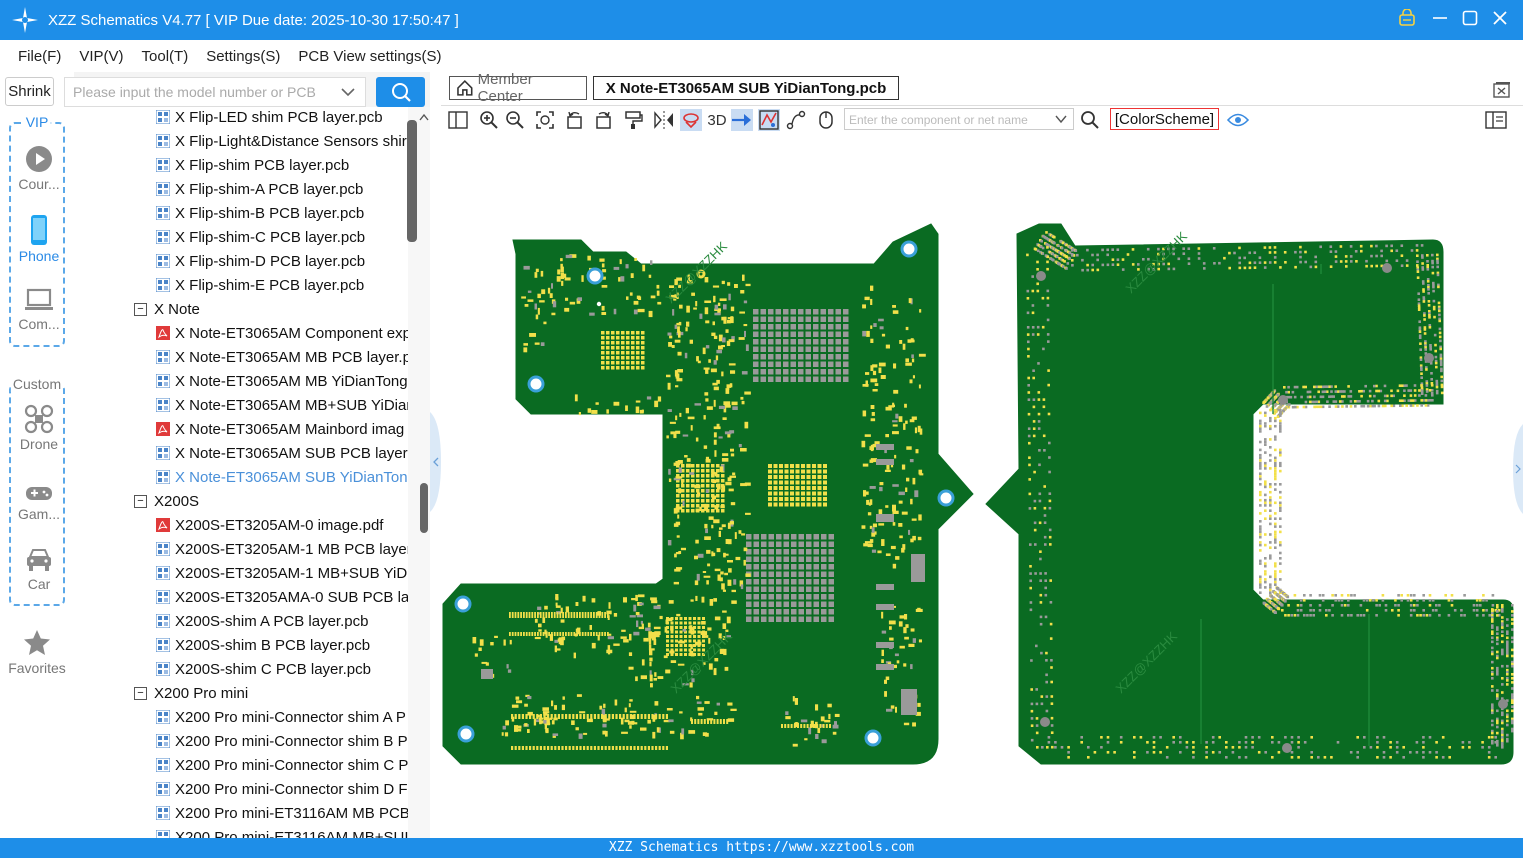 The width and height of the screenshot is (1523, 858). I want to click on tree-file-item: X Note-ET3065AM Component exp, so click(282, 333).